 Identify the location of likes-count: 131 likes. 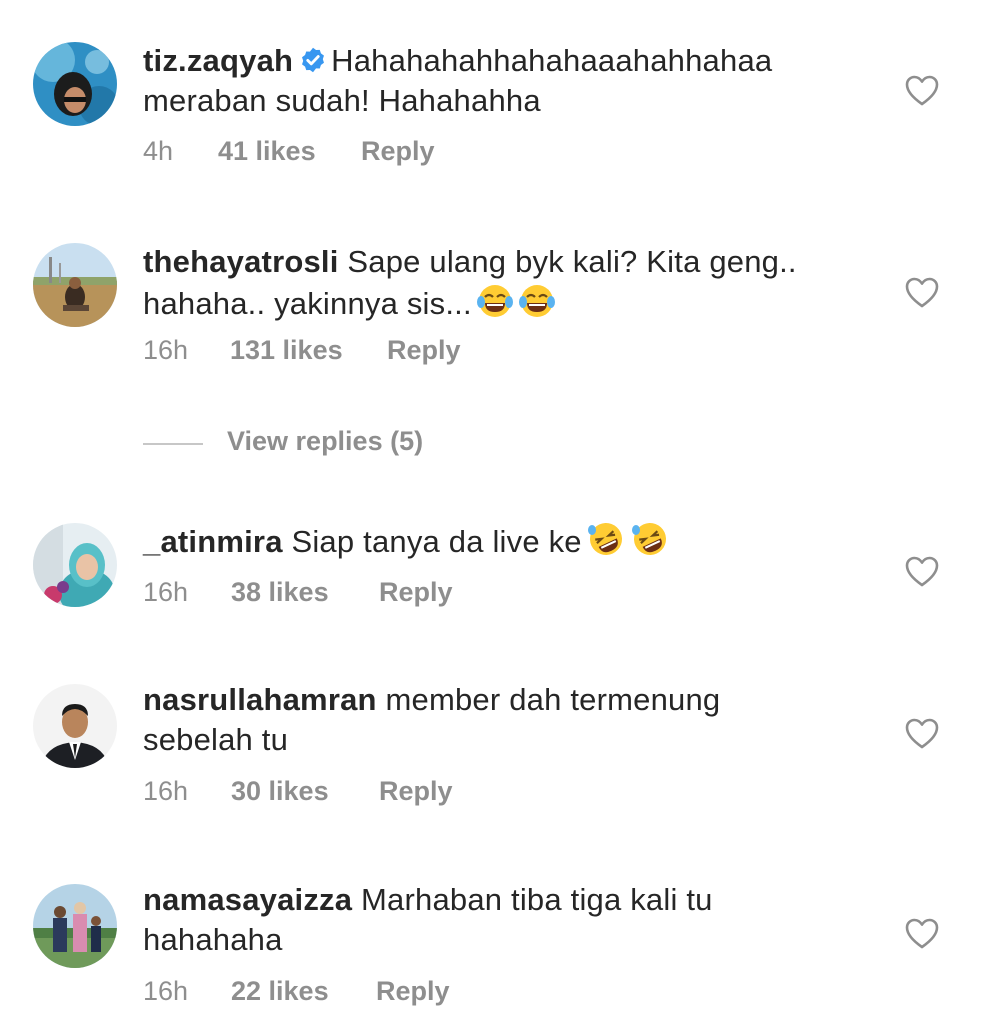
(308, 350).